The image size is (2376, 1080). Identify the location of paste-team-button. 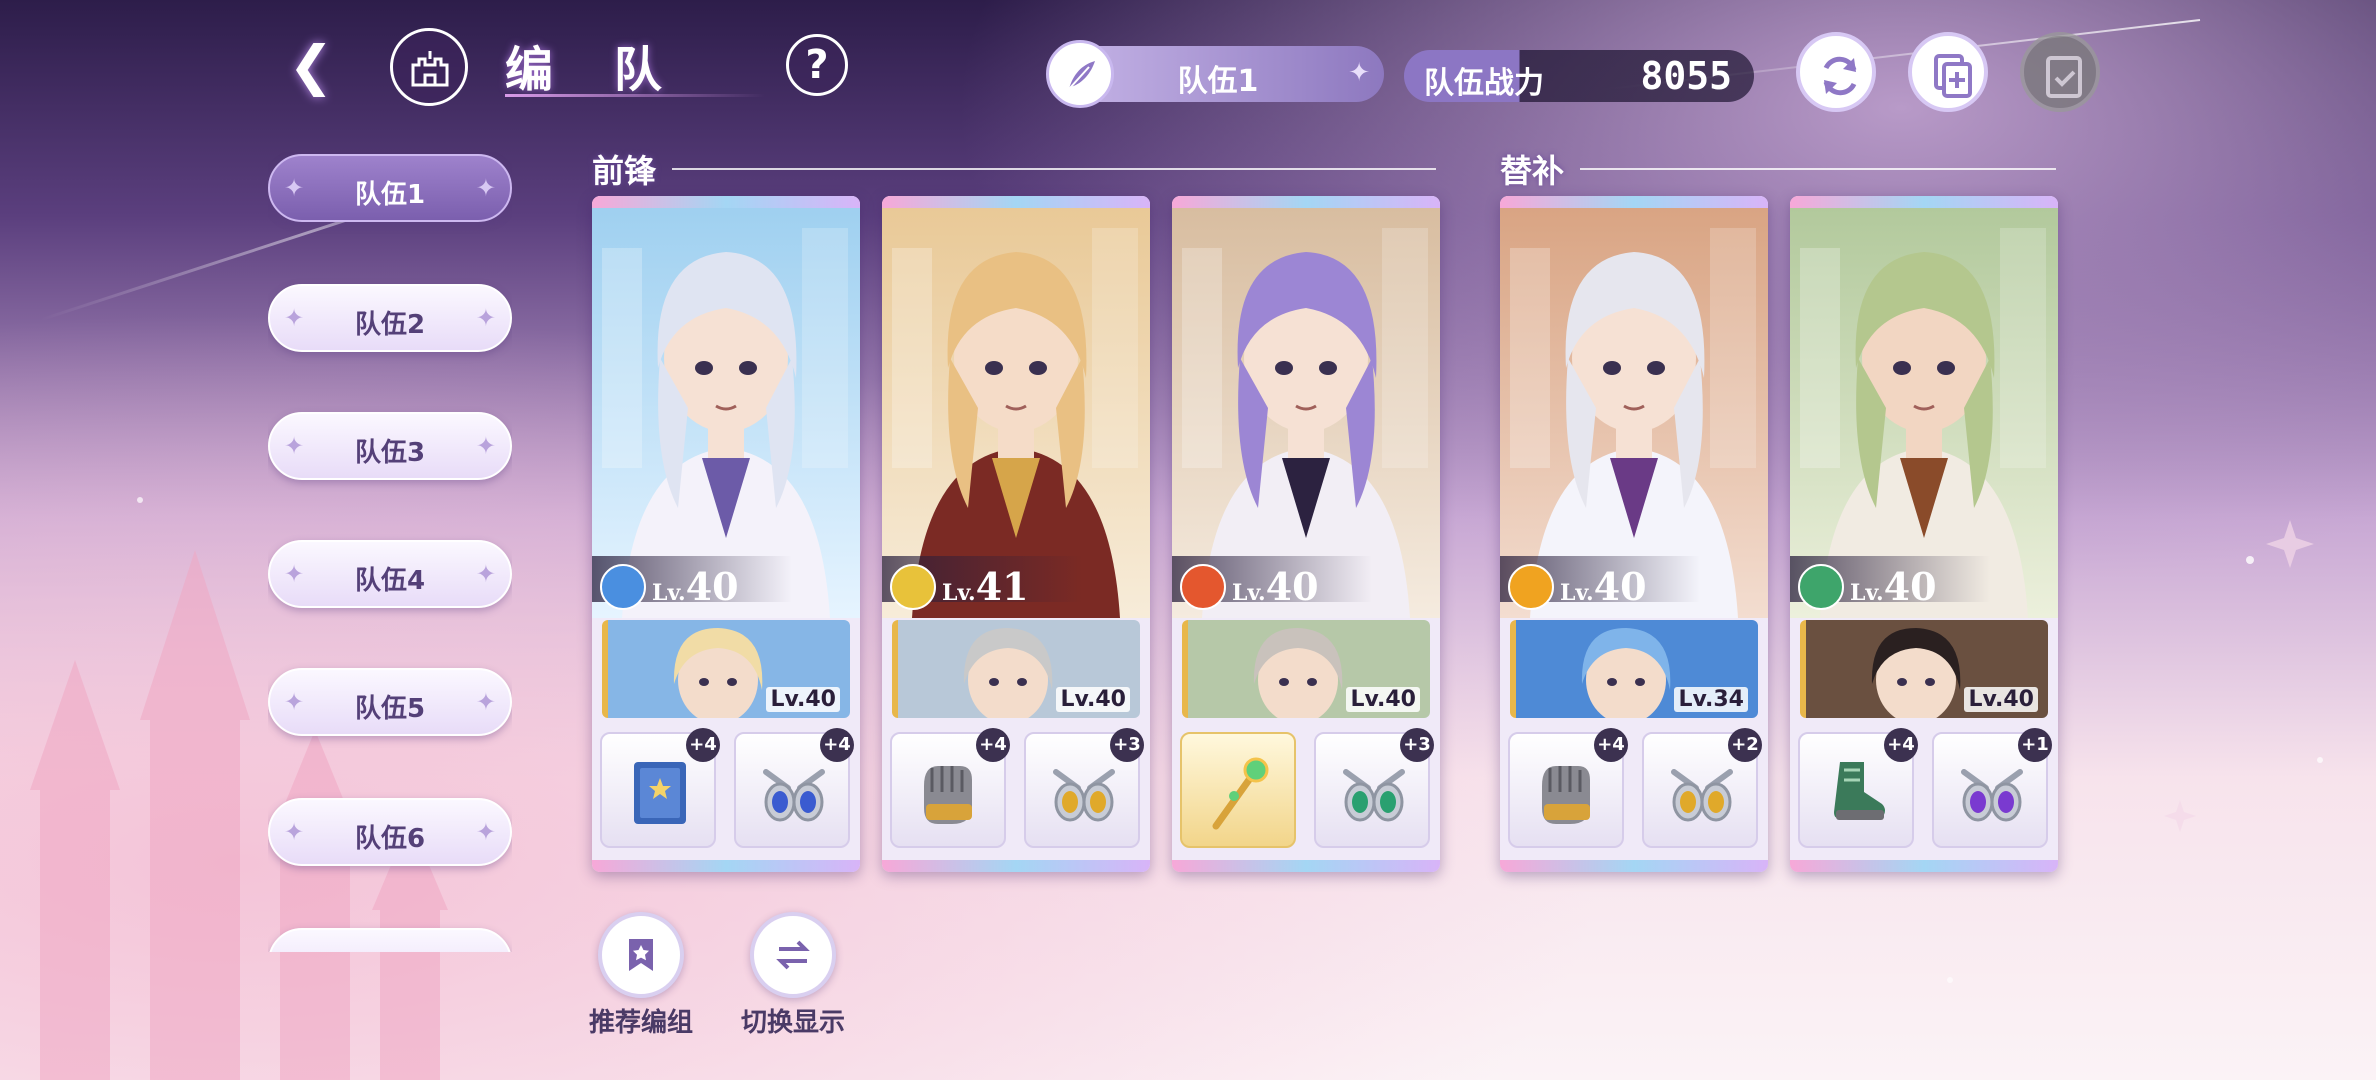
(2060, 72).